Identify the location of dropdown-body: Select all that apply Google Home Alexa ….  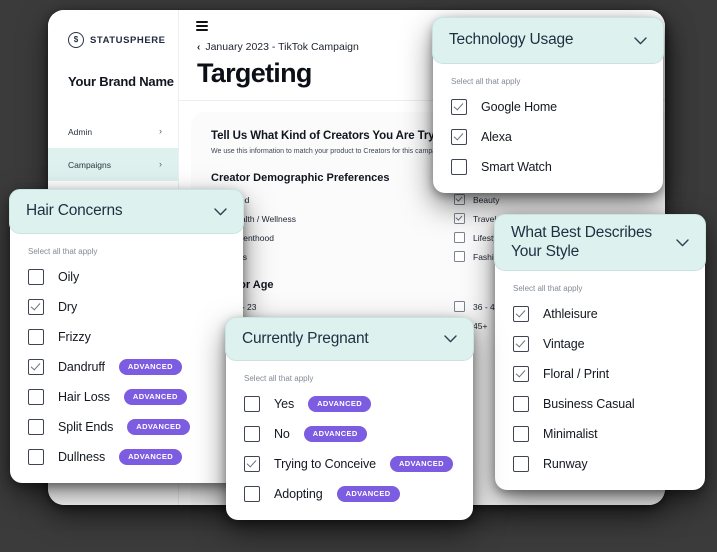
(548, 128).